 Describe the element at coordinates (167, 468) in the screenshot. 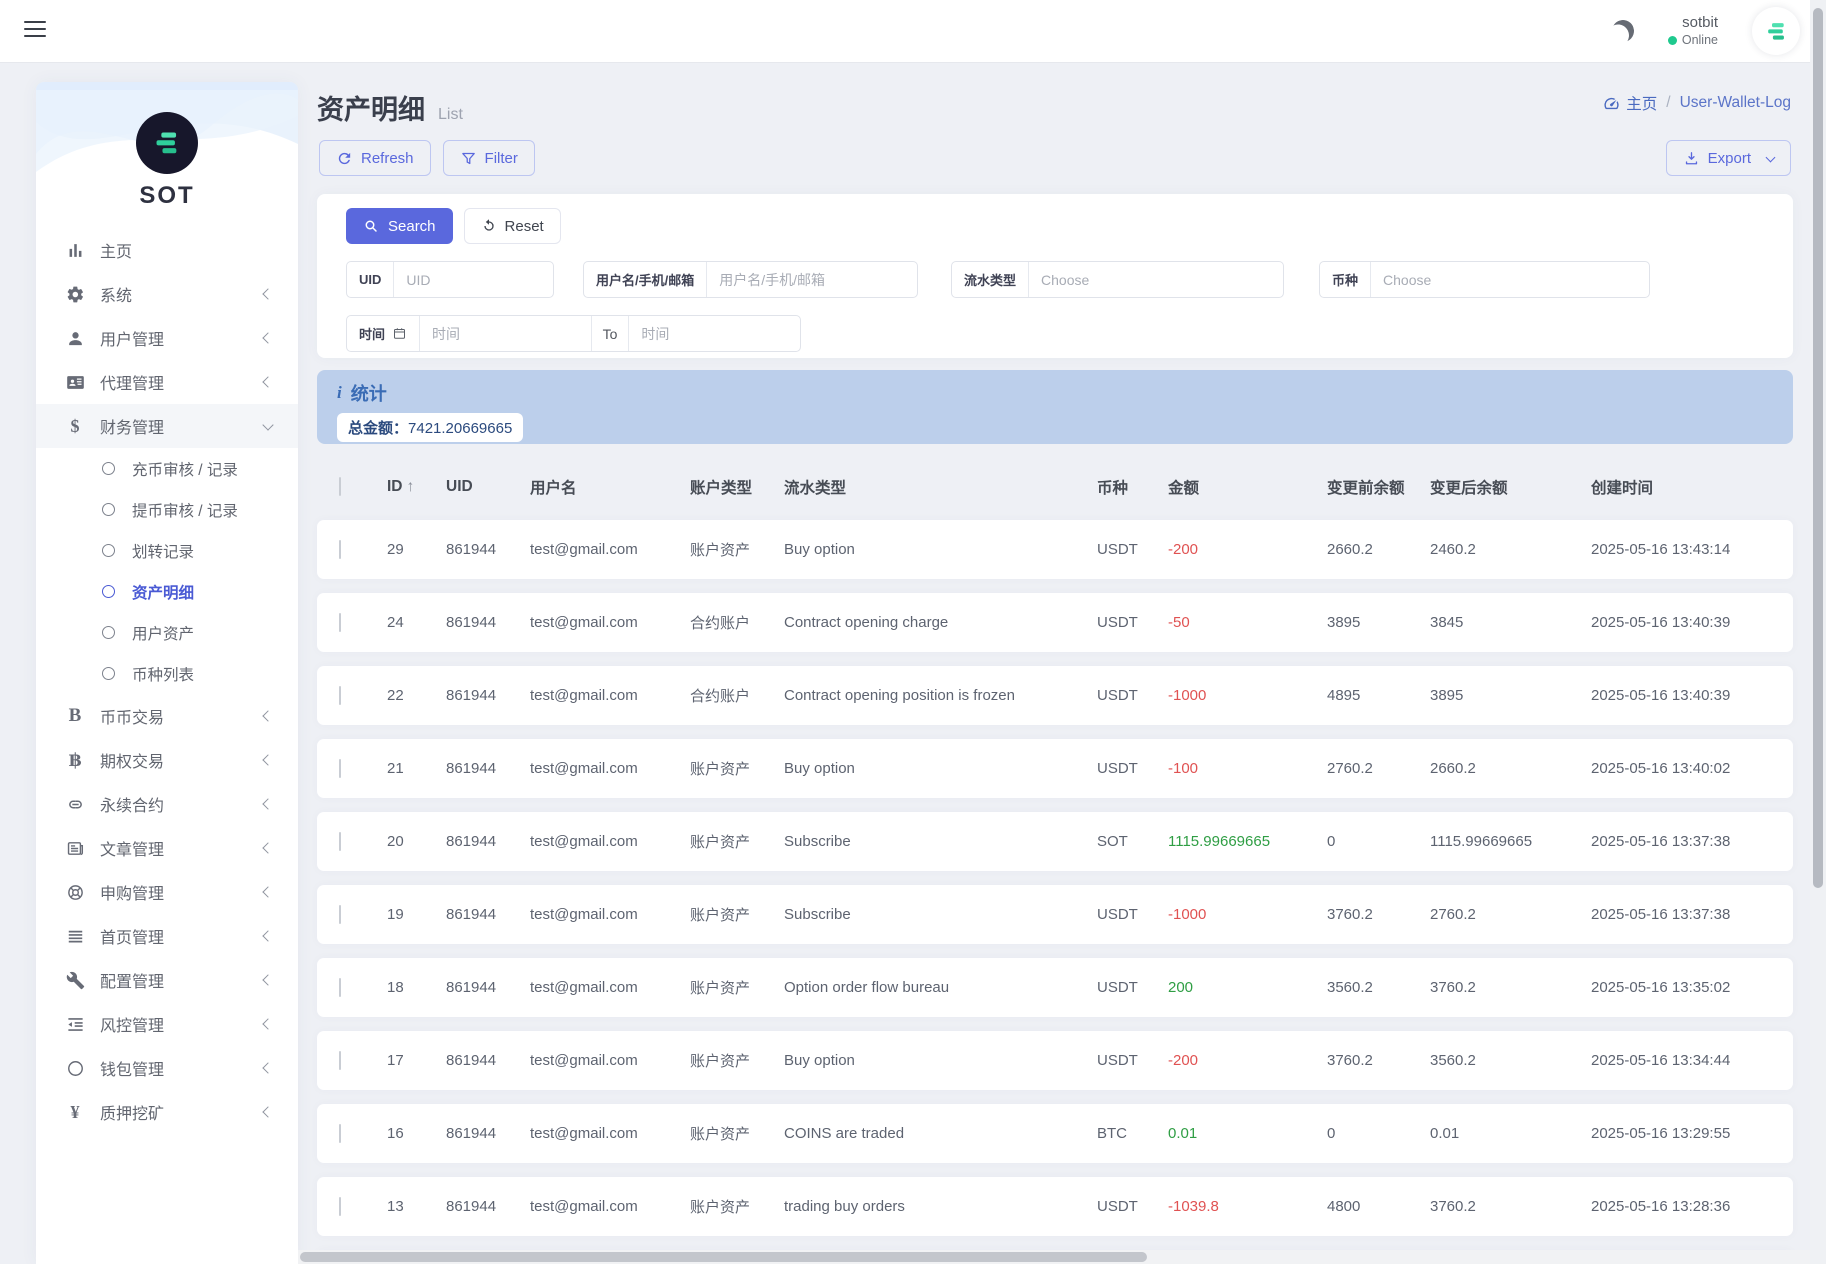

I see `sidebar-subitem-deposit-review: 充币审核 / 记录` at that location.